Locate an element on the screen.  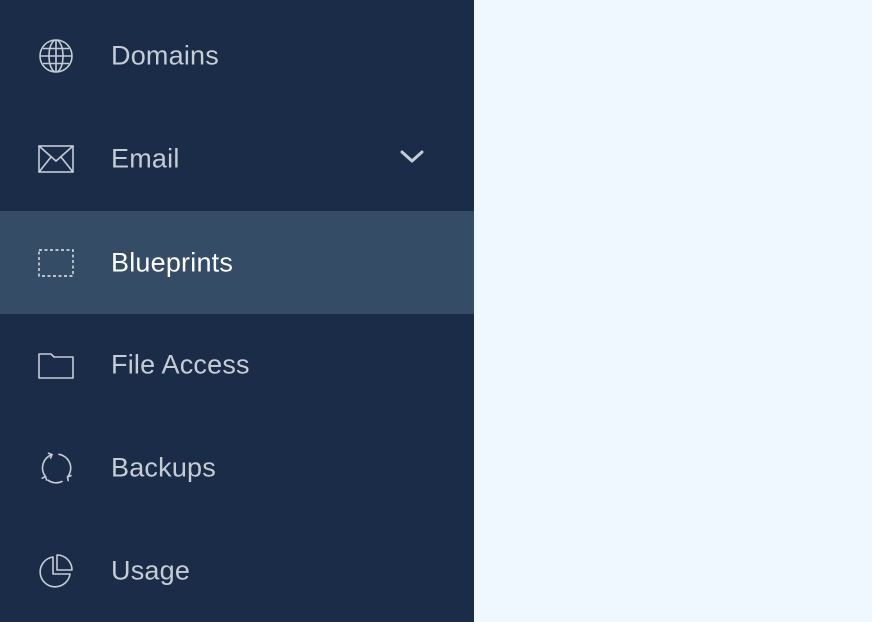
envelope-icon is located at coordinates (56, 159).